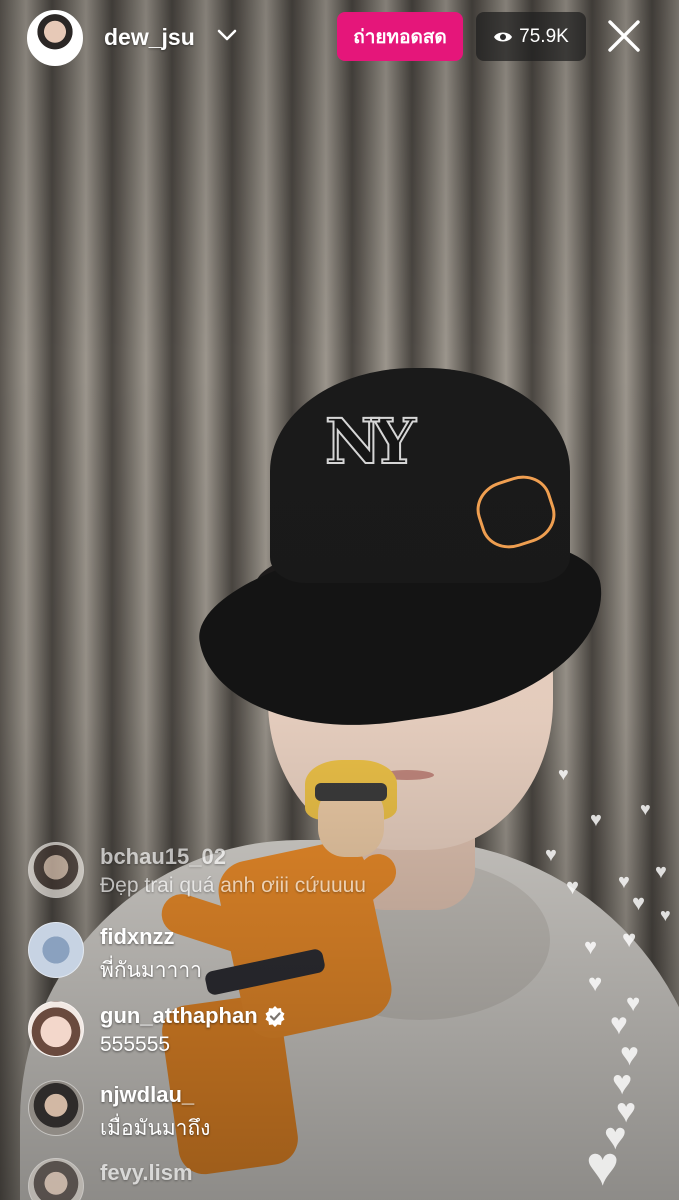  I want to click on verified-badge-icon, so click(275, 1016).